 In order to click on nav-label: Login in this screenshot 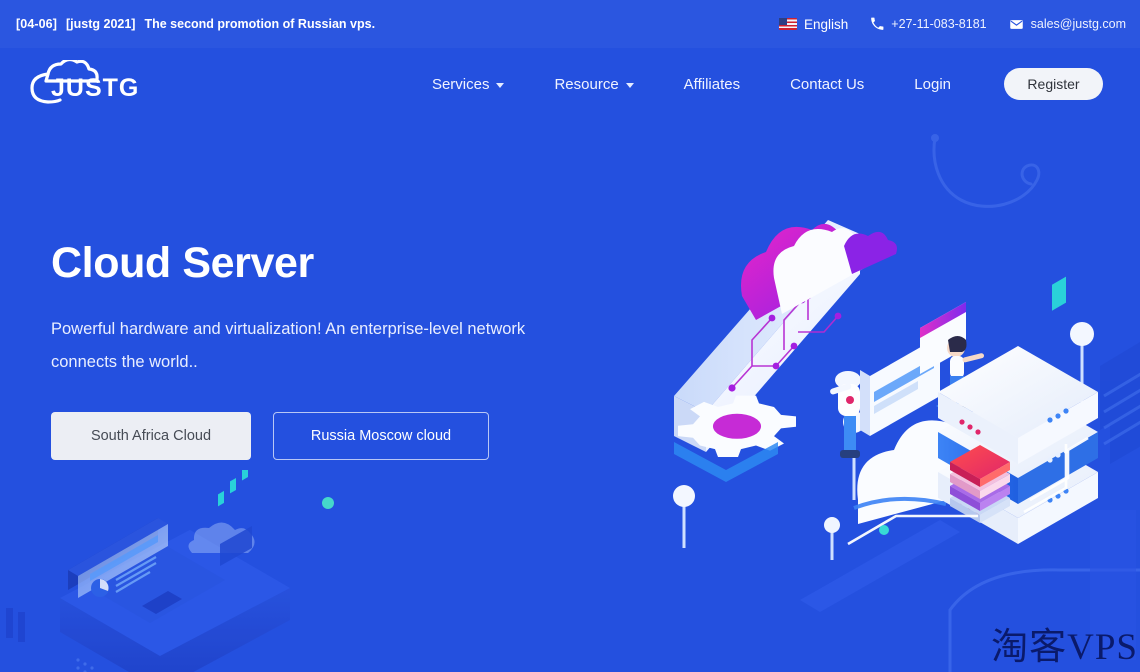, I will do `click(932, 84)`.